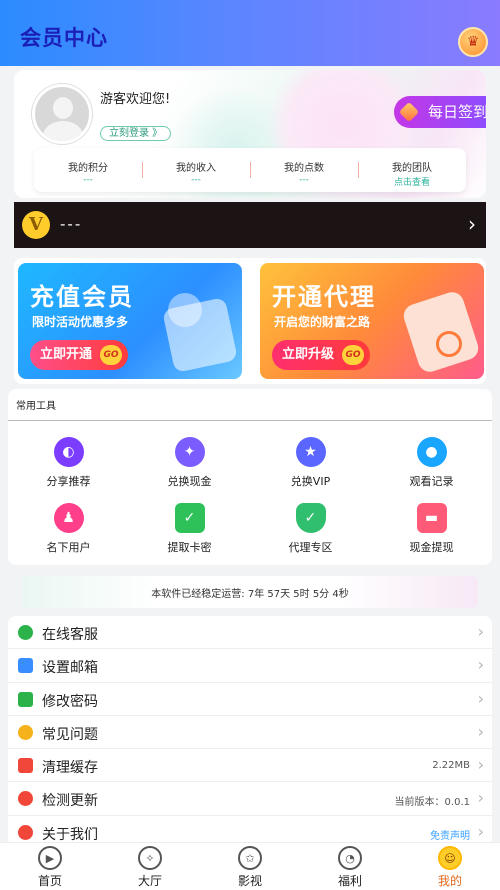 Image resolution: width=500 pixels, height=890 pixels. I want to click on gift-icon, so click(200, 335).